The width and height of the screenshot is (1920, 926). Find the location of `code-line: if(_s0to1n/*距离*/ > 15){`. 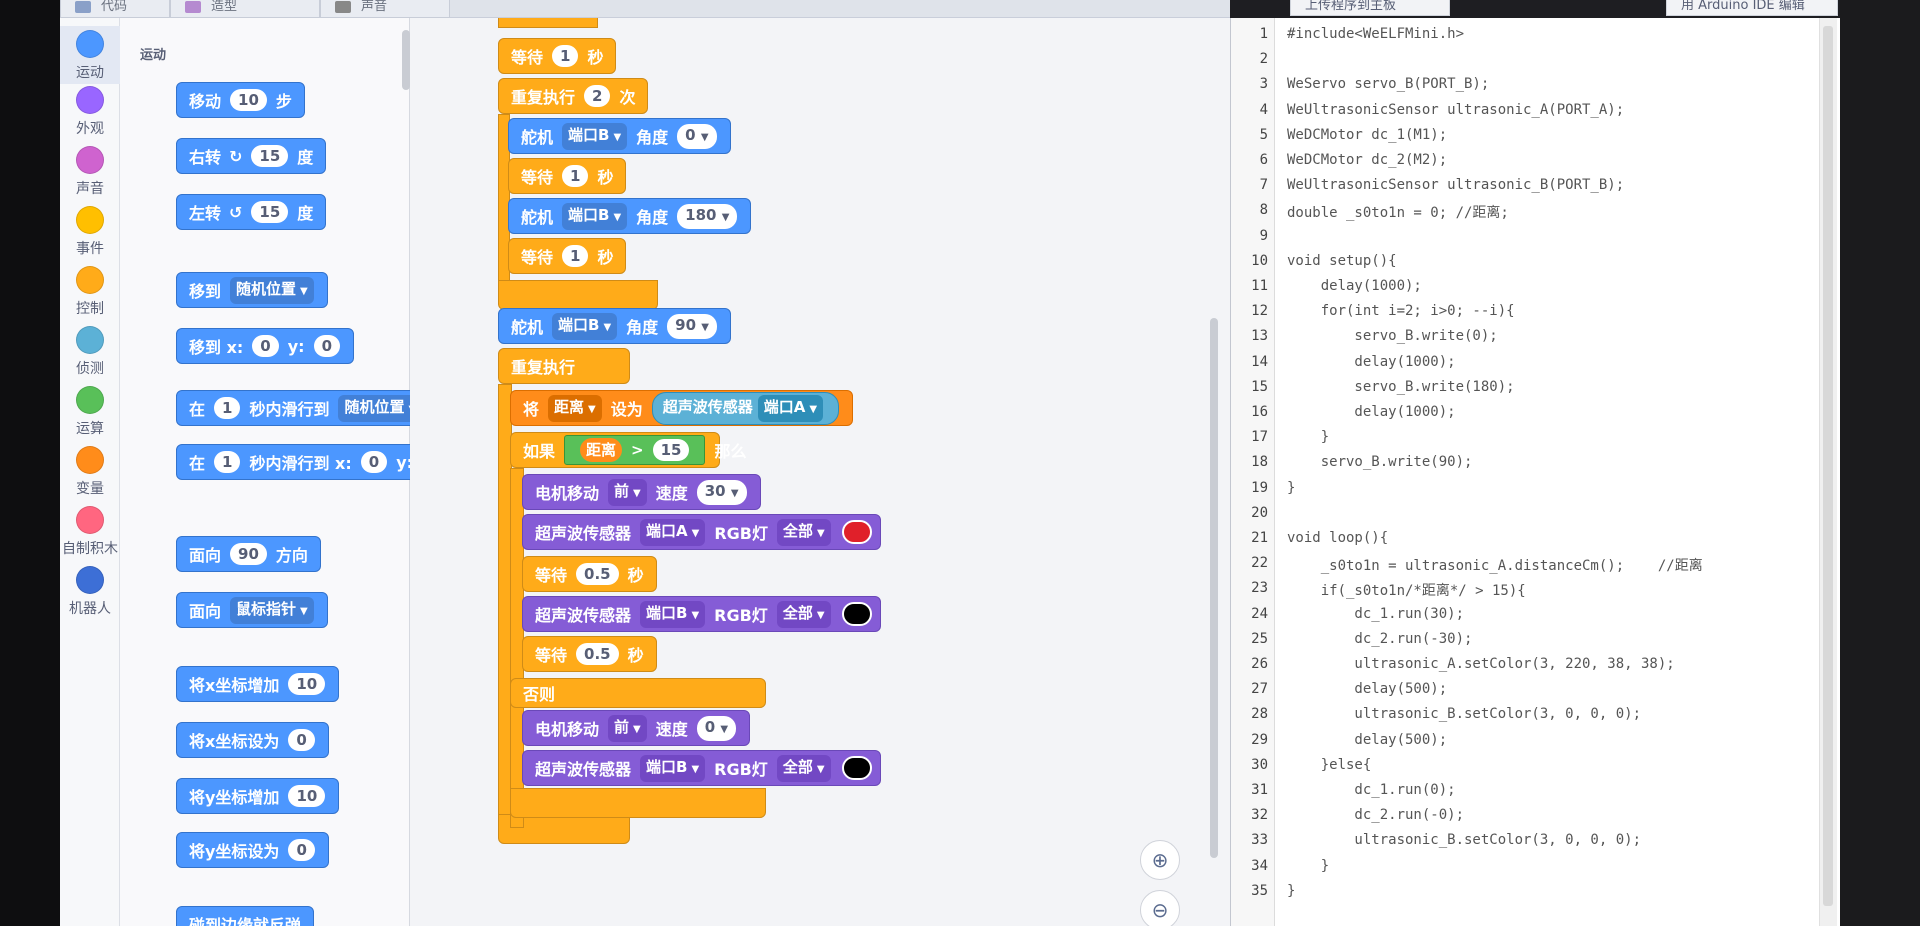

code-line: if(_s0to1n/*距离*/ > 15){ is located at coordinates (1406, 590).